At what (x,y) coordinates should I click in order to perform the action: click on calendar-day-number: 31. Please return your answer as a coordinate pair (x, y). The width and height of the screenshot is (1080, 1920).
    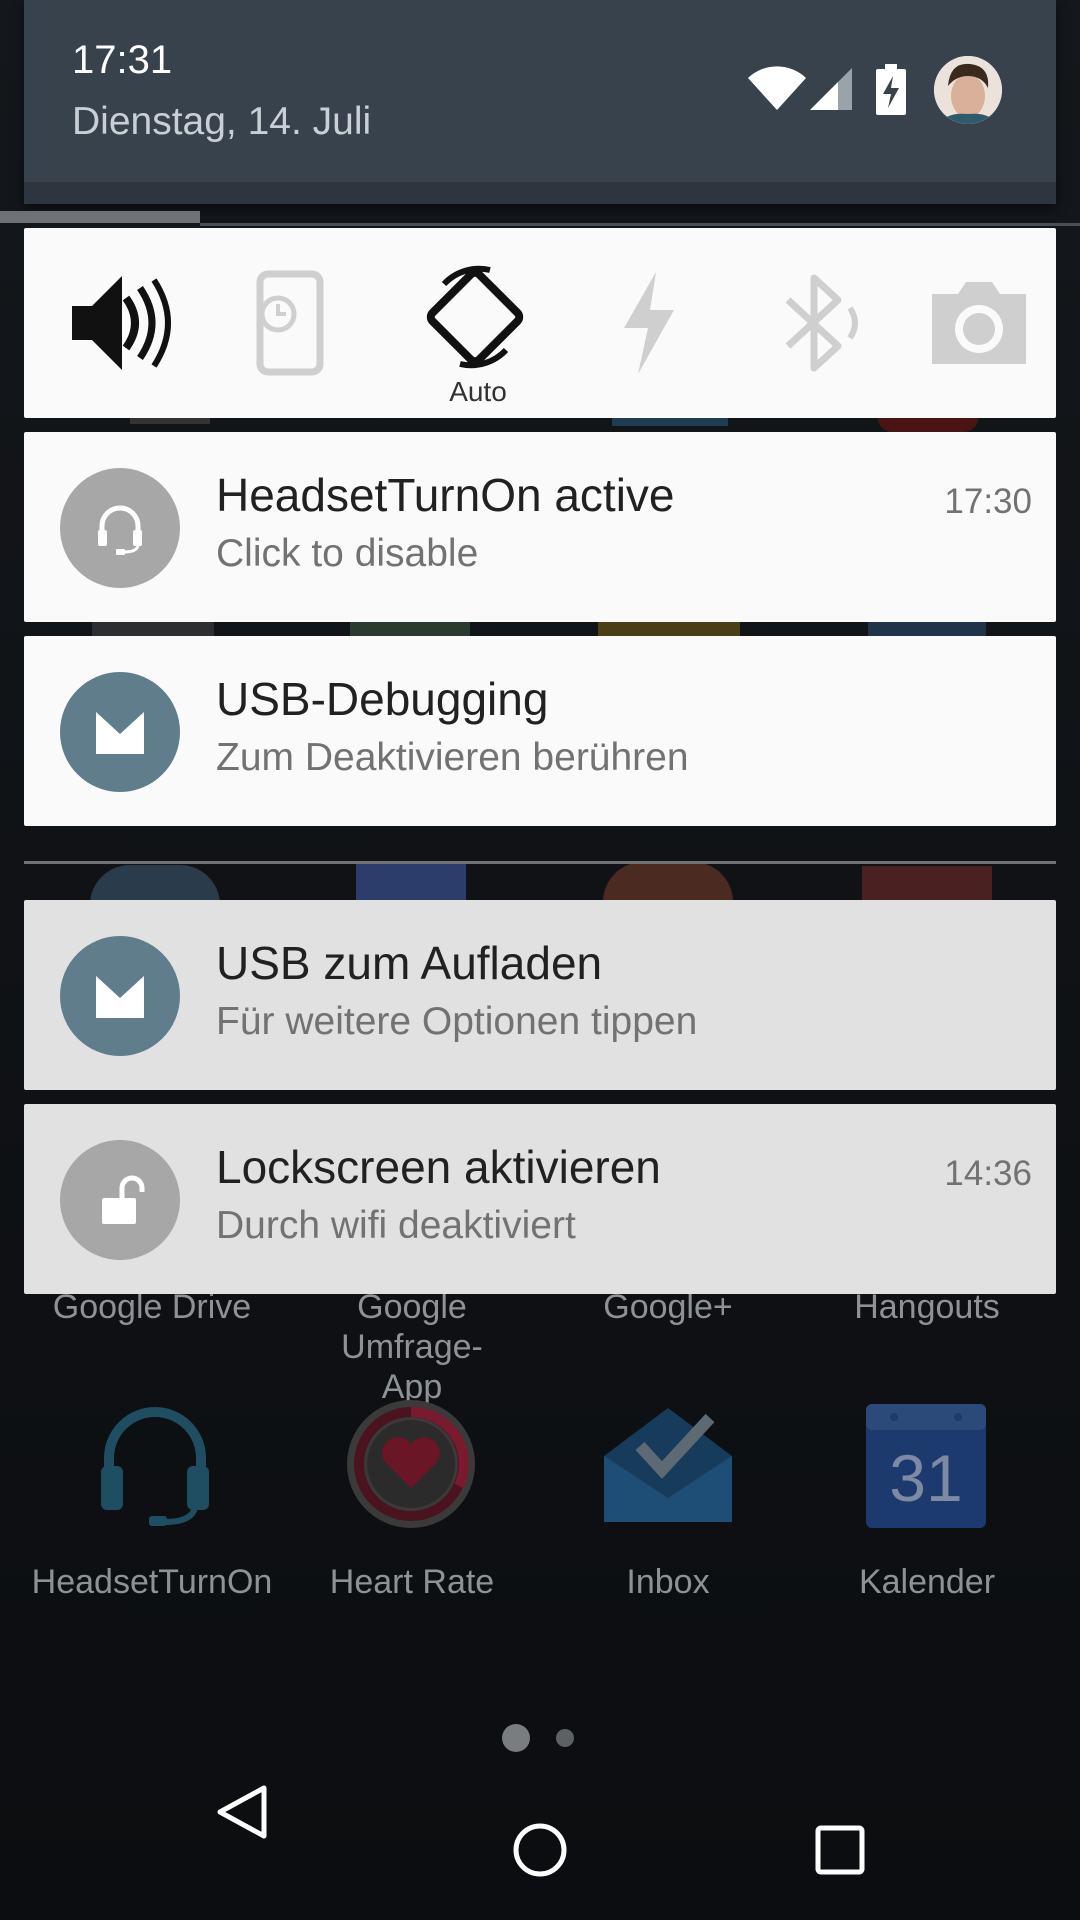
    Looking at the image, I should click on (926, 1478).